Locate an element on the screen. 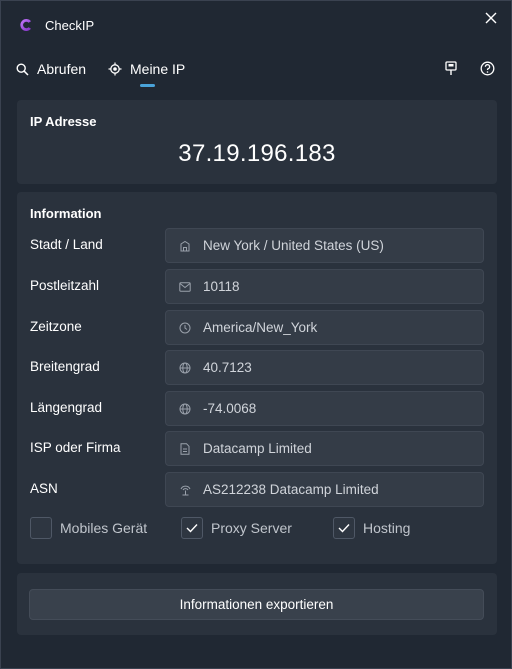 This screenshot has width=512, height=669. city-country-label: Stadt / Land is located at coordinates (66, 244).